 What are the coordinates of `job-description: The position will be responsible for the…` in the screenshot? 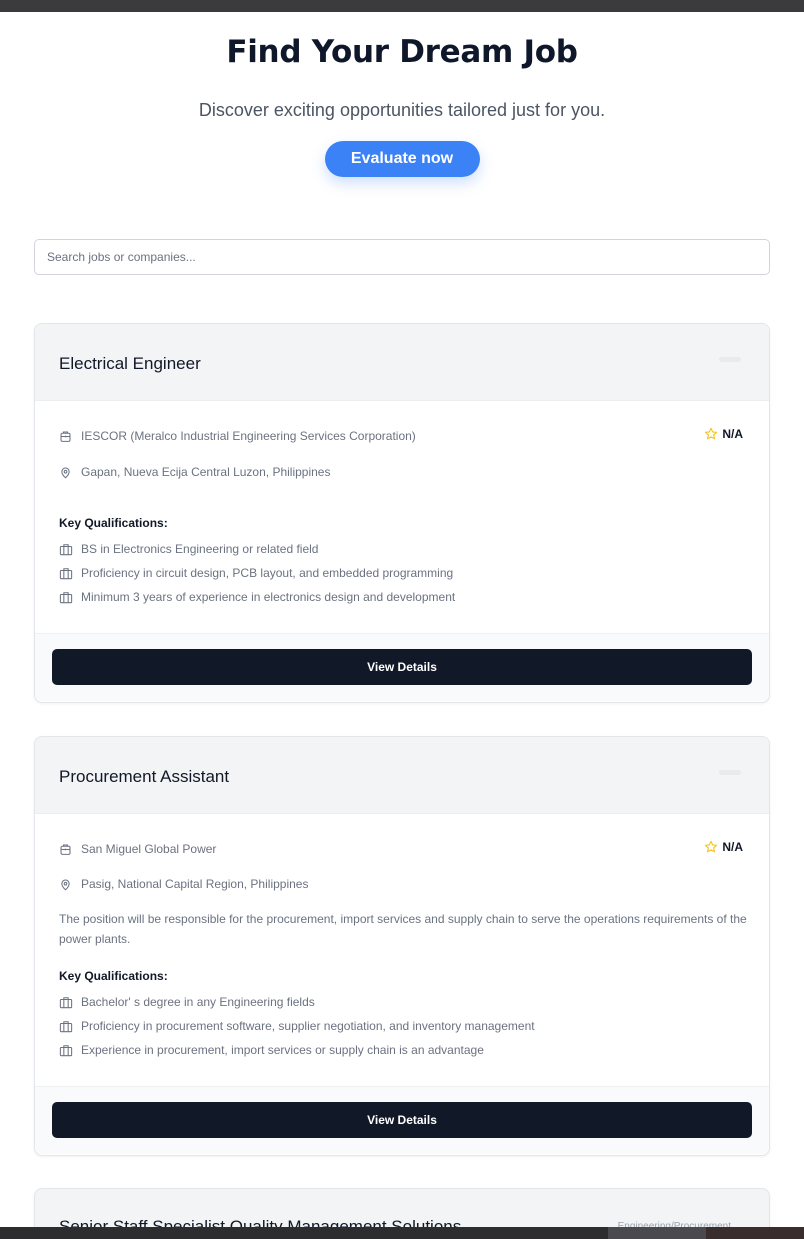 It's located at (403, 929).